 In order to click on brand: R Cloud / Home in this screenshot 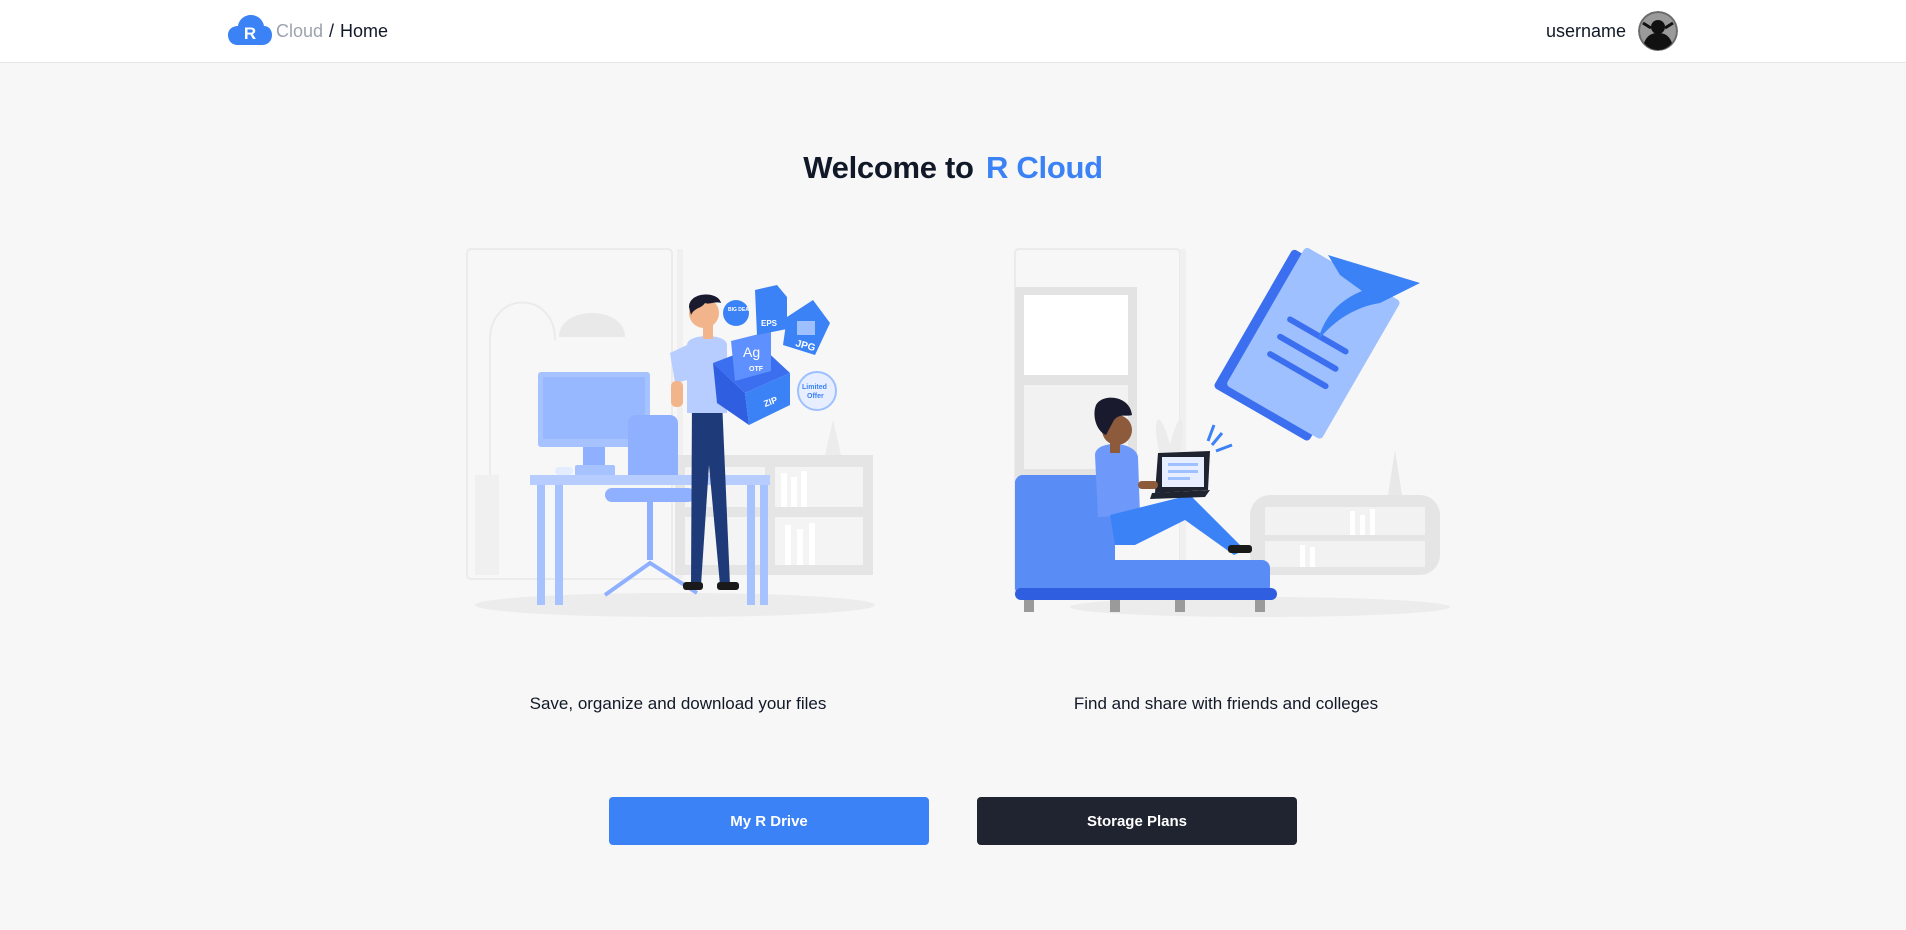, I will do `click(308, 31)`.